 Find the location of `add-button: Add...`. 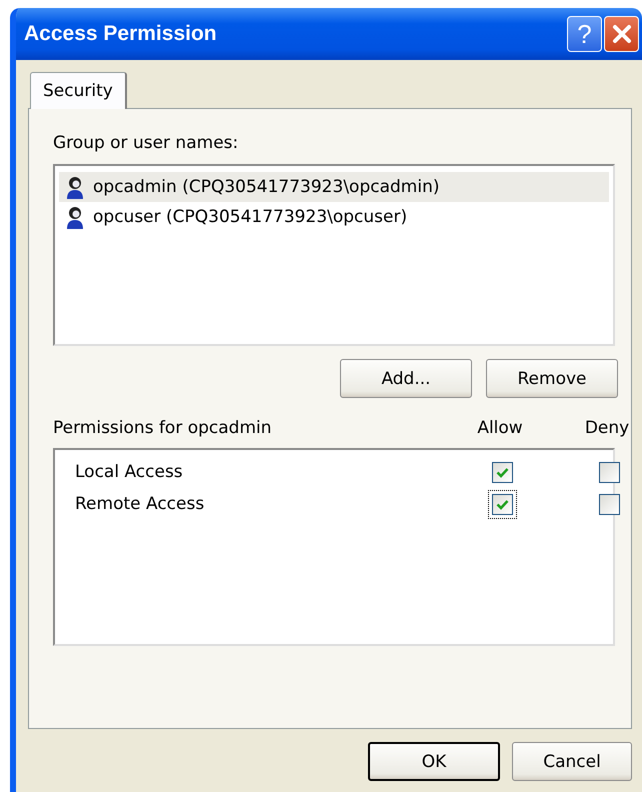

add-button: Add... is located at coordinates (406, 378).